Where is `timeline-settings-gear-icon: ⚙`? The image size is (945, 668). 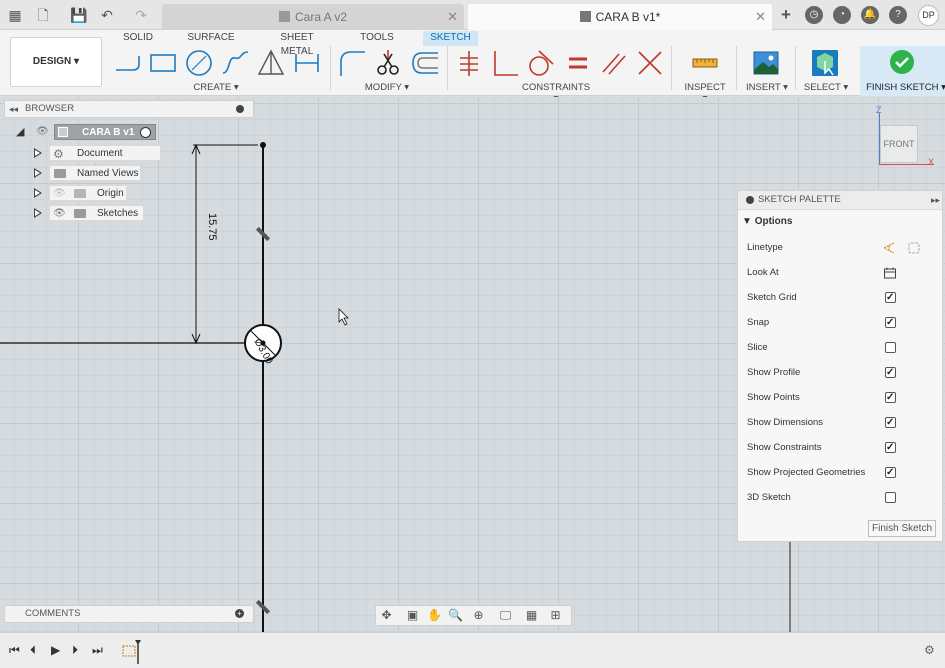
timeline-settings-gear-icon: ⚙ is located at coordinates (929, 650).